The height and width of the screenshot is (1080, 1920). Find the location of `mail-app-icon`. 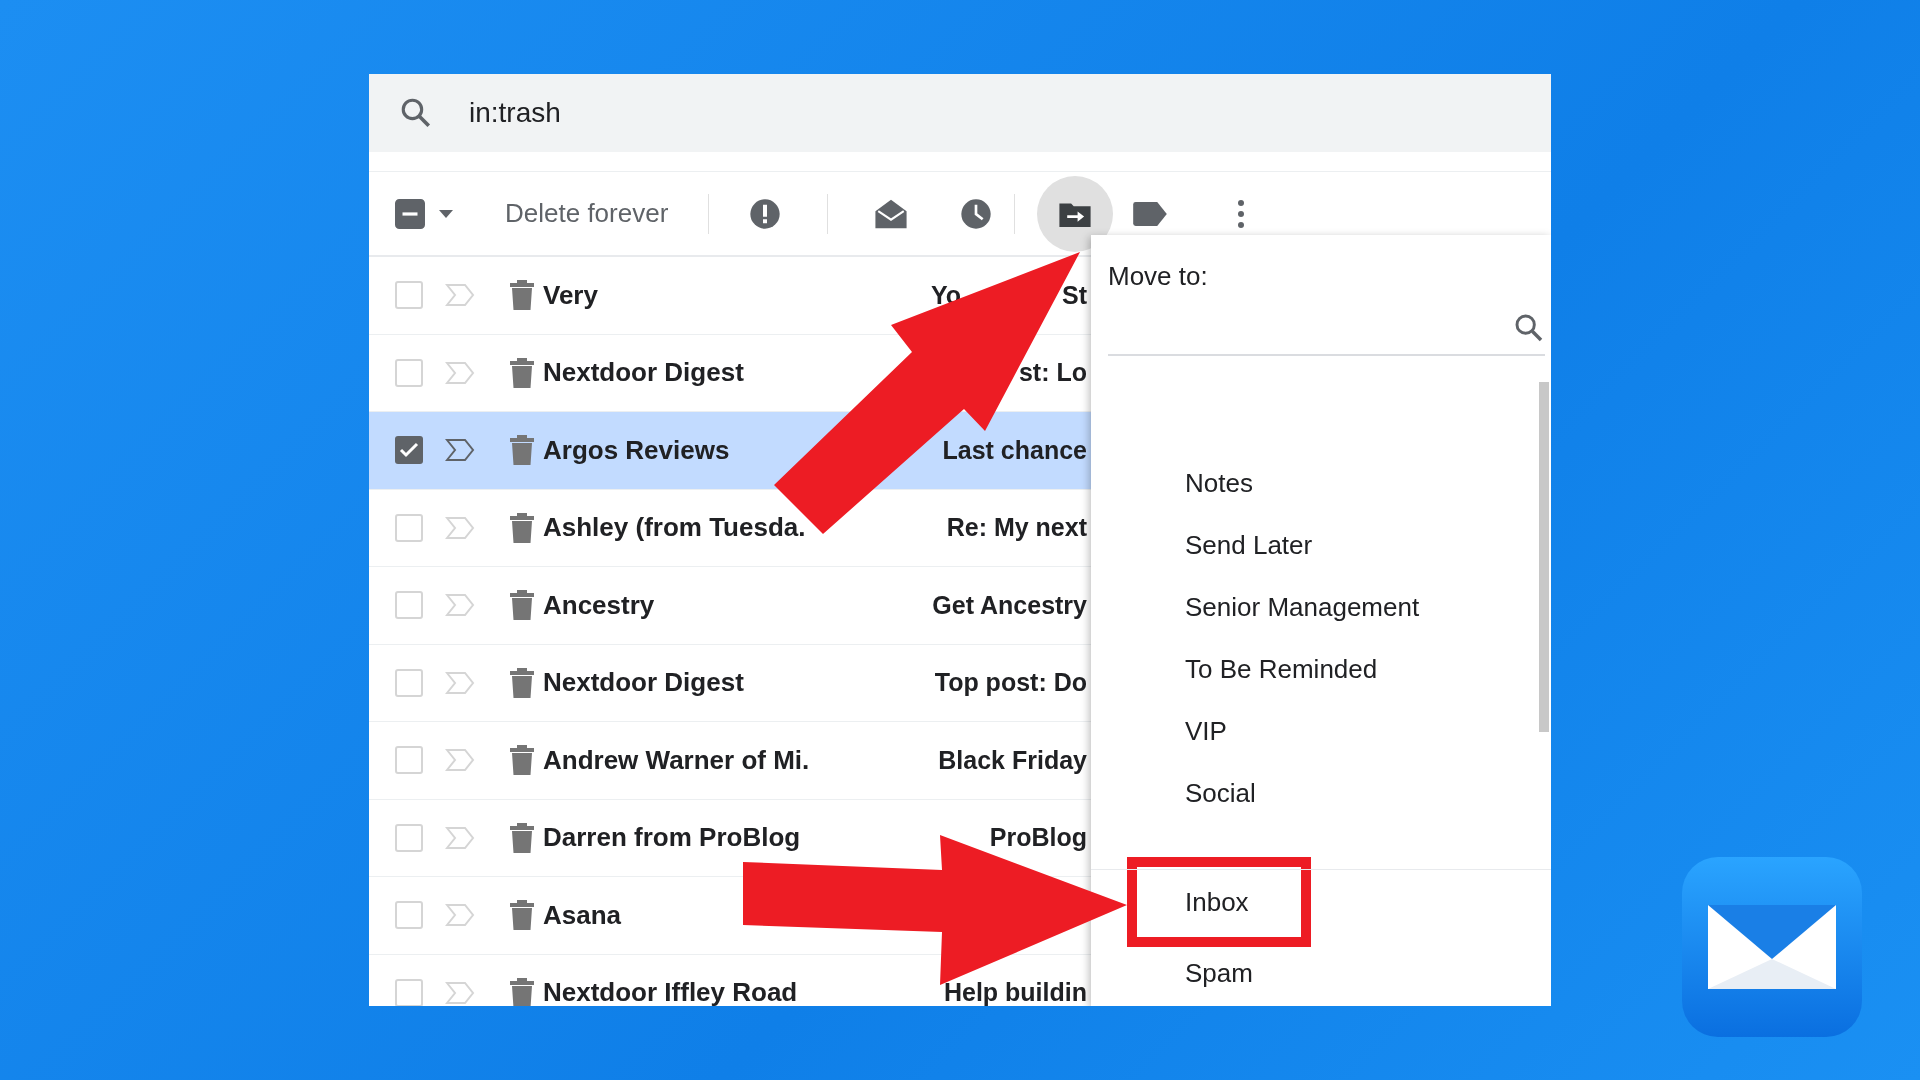

mail-app-icon is located at coordinates (1772, 947).